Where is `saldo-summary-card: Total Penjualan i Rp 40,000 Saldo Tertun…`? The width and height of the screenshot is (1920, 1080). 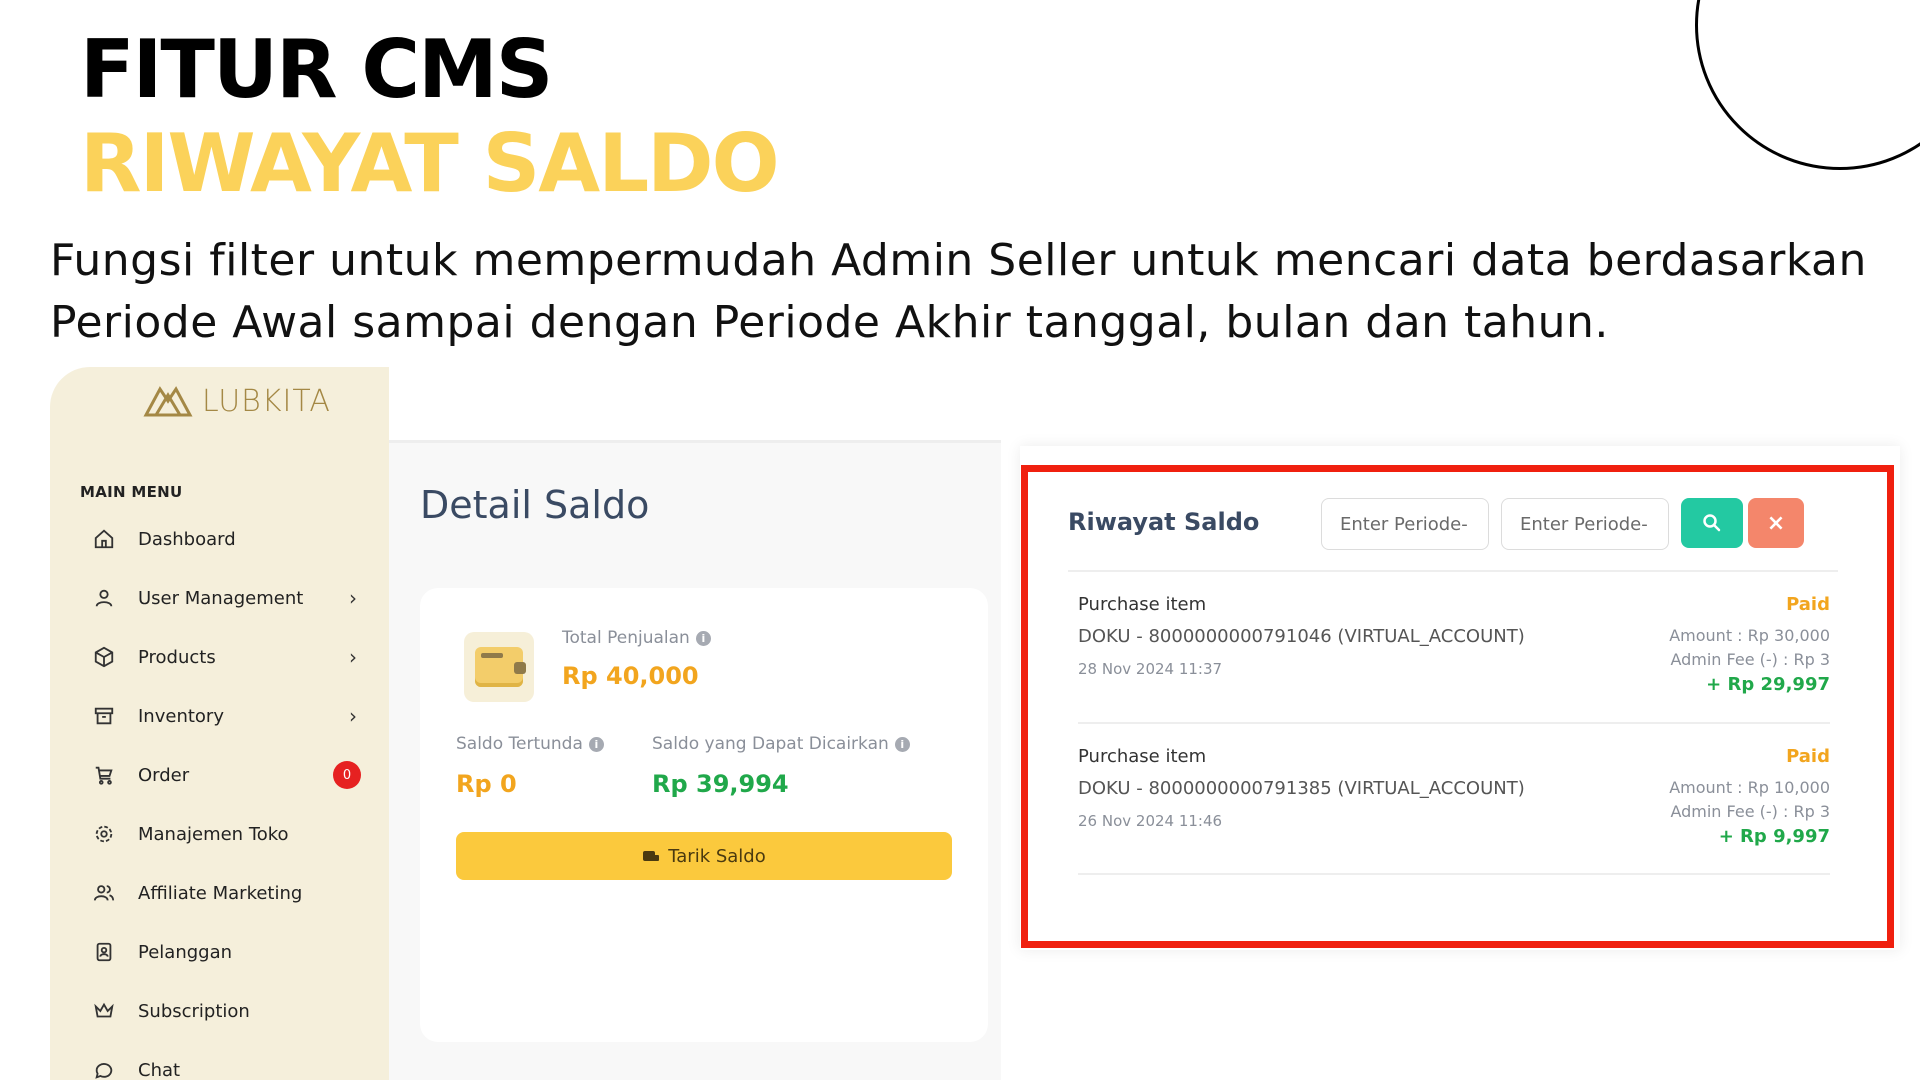
saldo-summary-card: Total Penjualan i Rp 40,000 Saldo Tertun… is located at coordinates (704, 815).